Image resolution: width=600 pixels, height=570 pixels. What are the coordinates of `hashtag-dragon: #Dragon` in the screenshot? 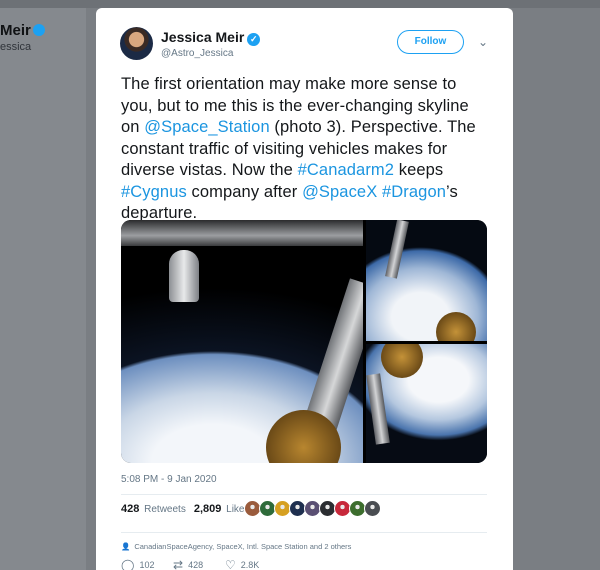 It's located at (414, 192).